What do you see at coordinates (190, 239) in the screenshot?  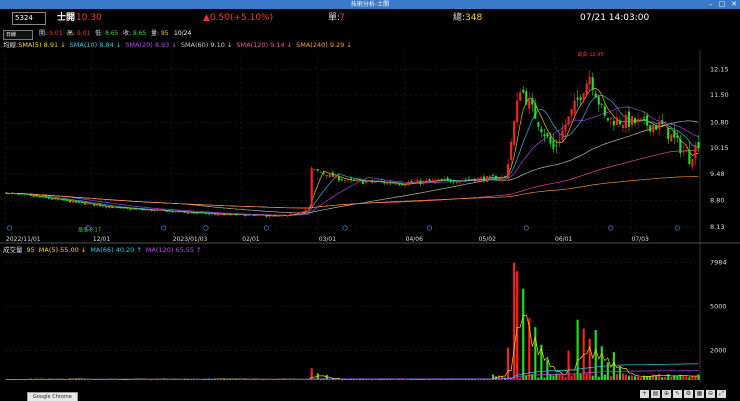 I see `date-tick-label: 2023/01/03` at bounding box center [190, 239].